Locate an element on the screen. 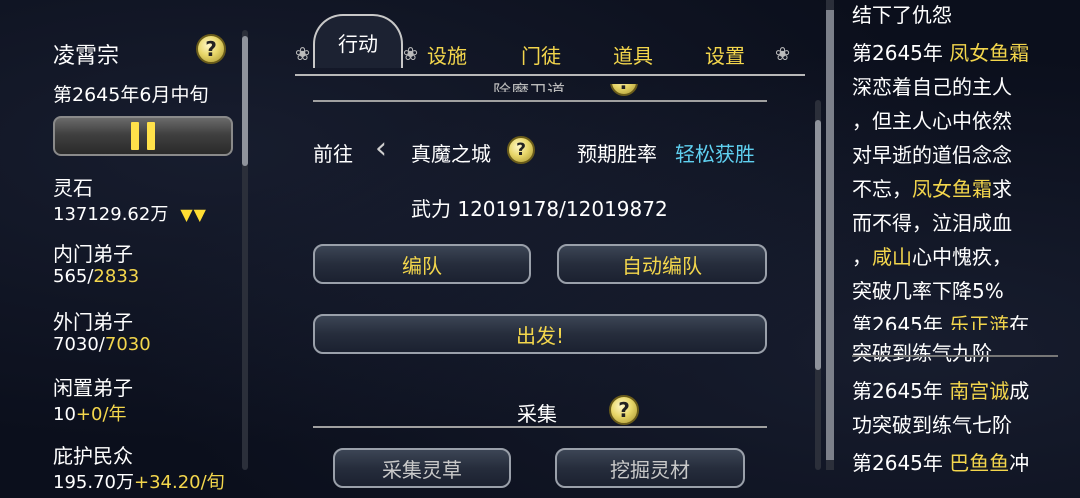  left-scrollbar is located at coordinates (245, 250).